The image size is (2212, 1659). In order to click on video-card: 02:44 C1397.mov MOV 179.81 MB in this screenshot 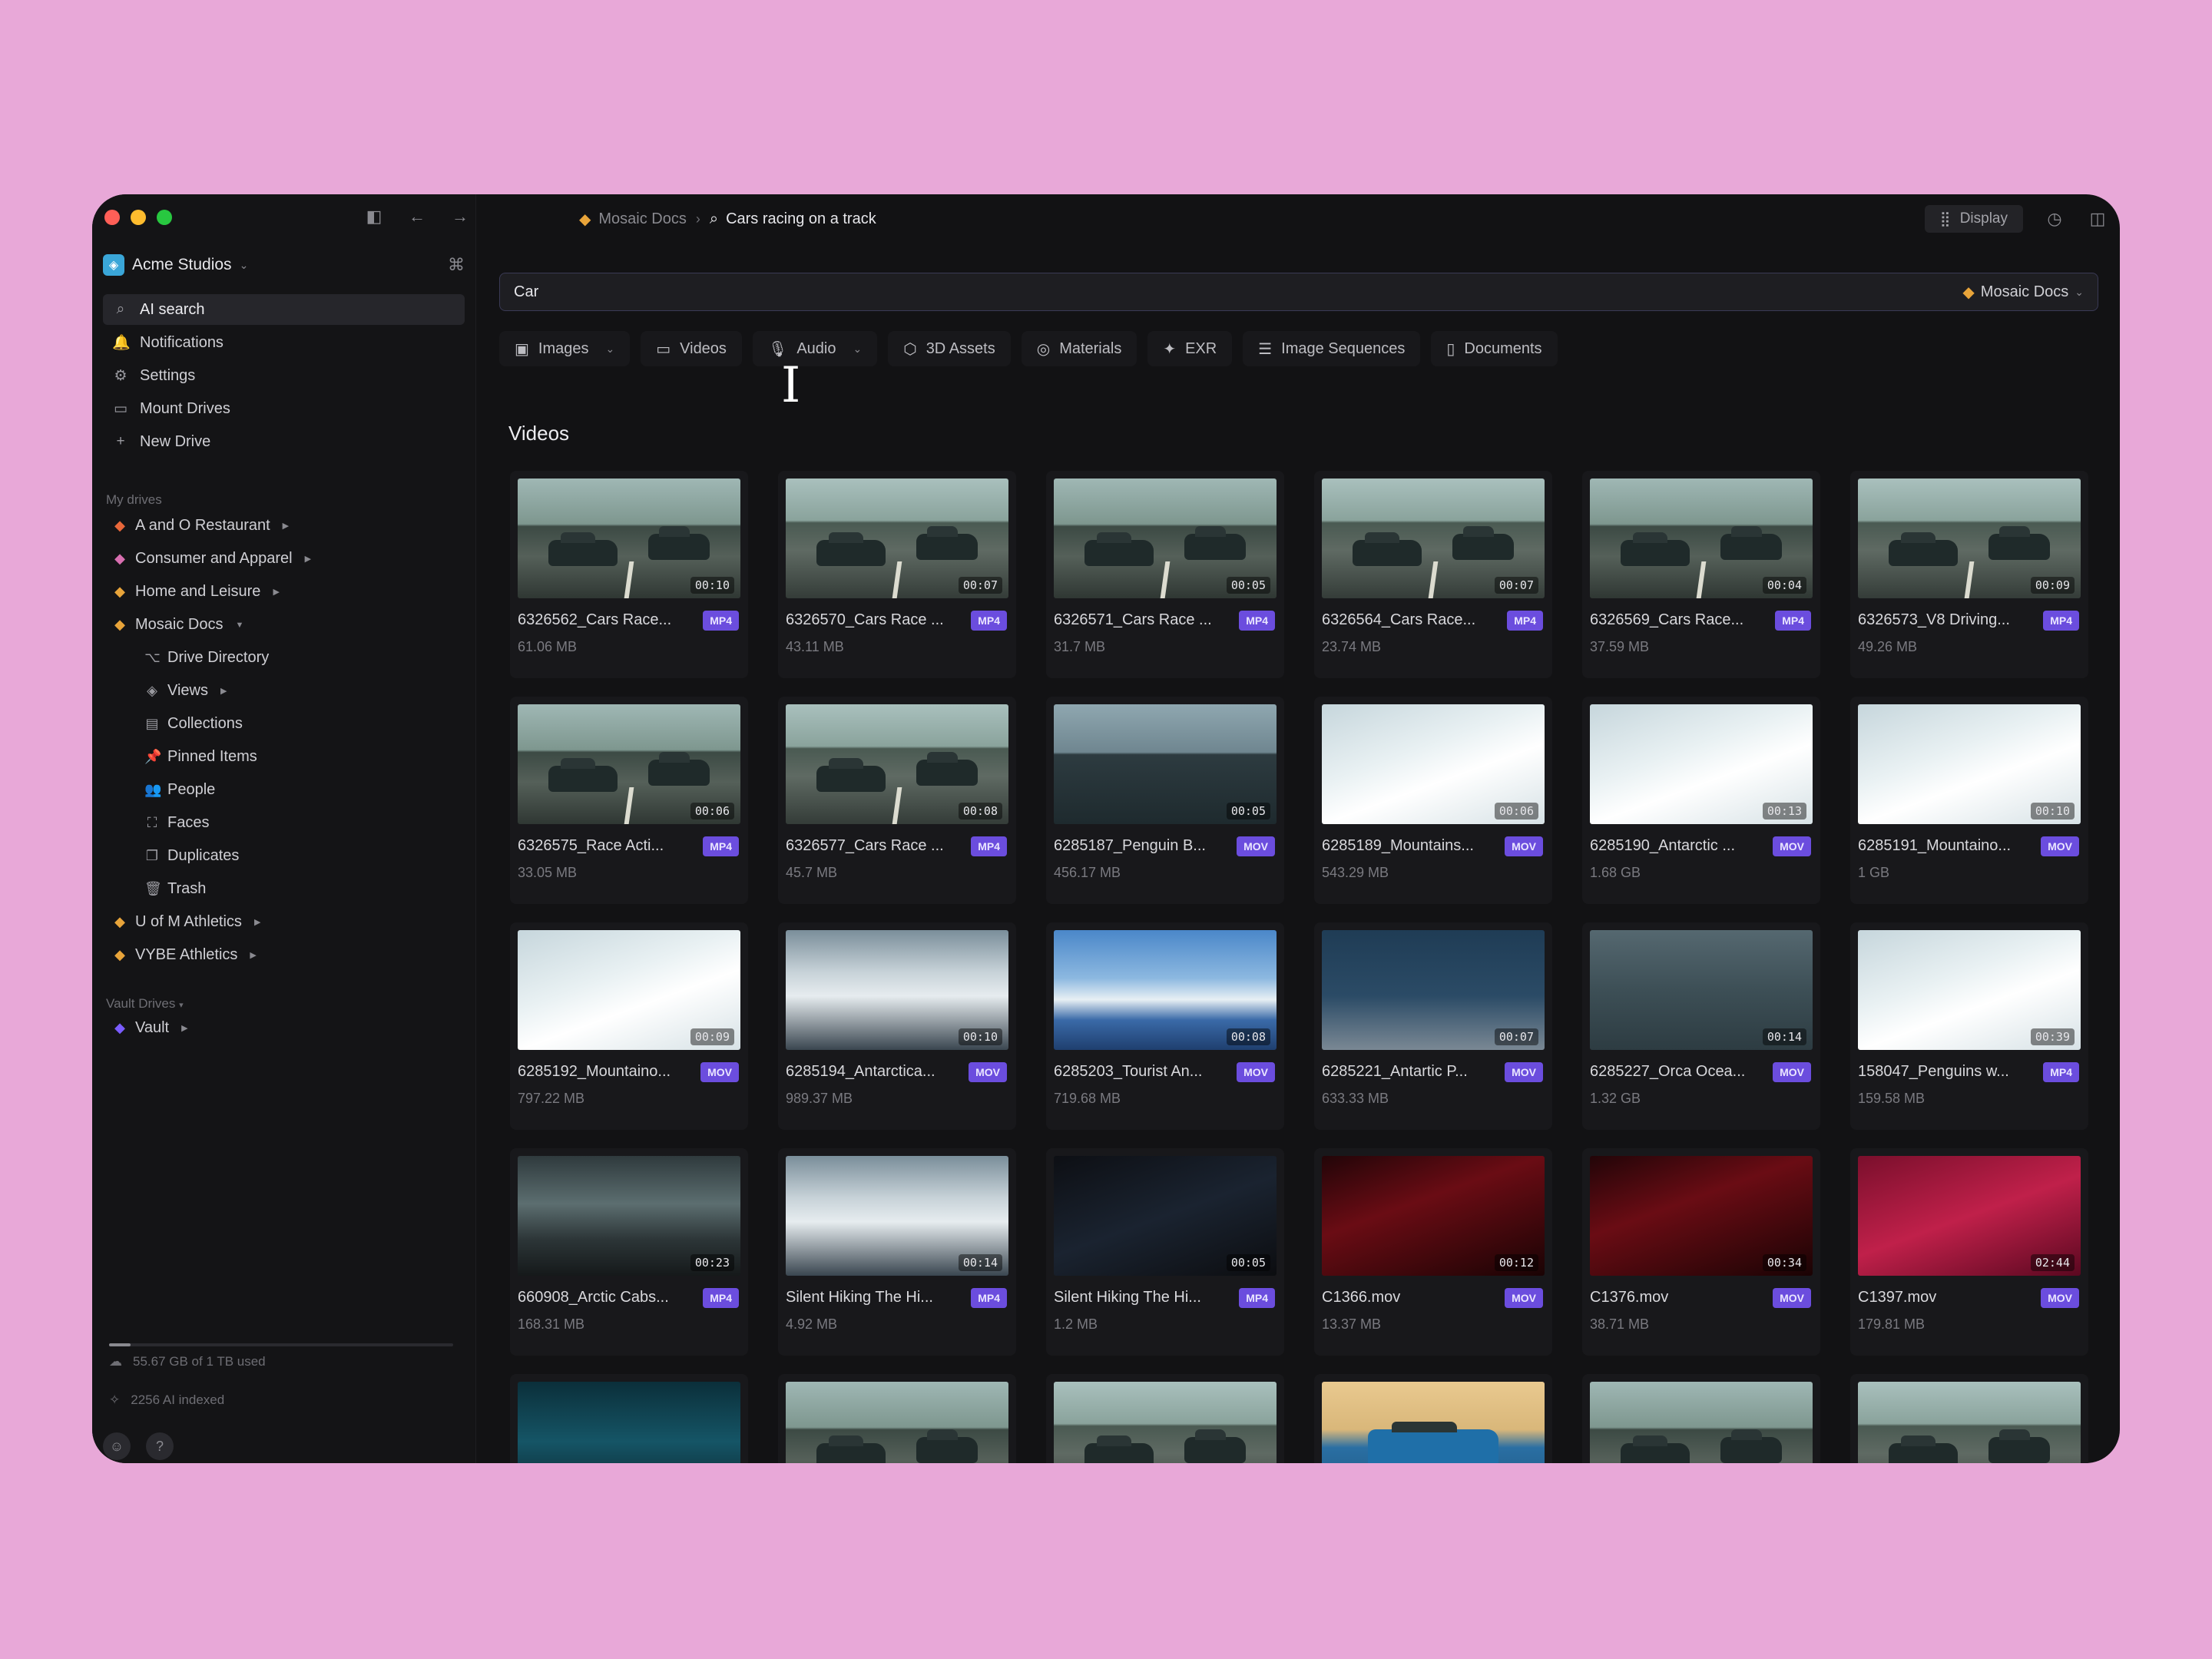, I will do `click(1969, 1252)`.